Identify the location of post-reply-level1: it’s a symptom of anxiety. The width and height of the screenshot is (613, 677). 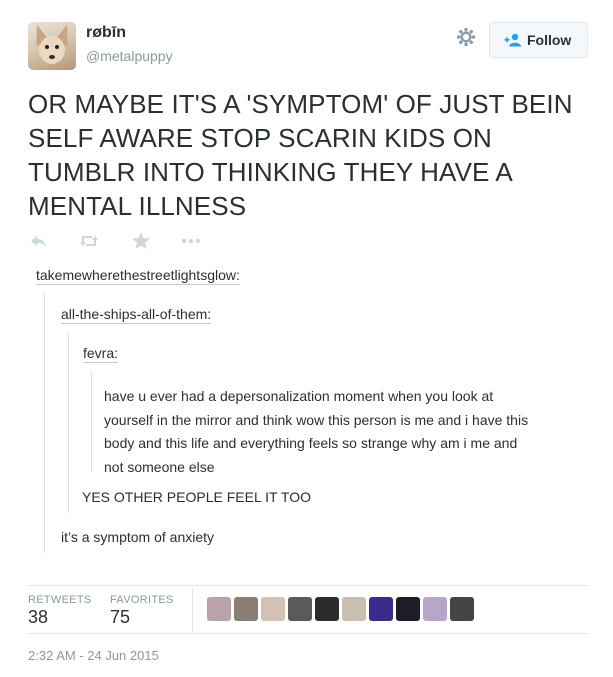
(138, 537).